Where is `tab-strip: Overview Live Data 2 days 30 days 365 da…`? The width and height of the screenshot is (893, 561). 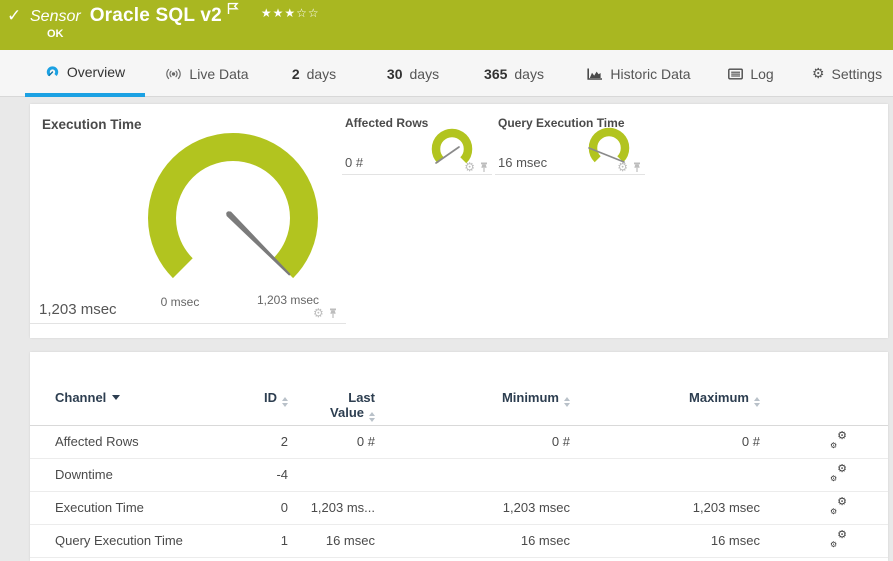 tab-strip: Overview Live Data 2 days 30 days 365 da… is located at coordinates (446, 73).